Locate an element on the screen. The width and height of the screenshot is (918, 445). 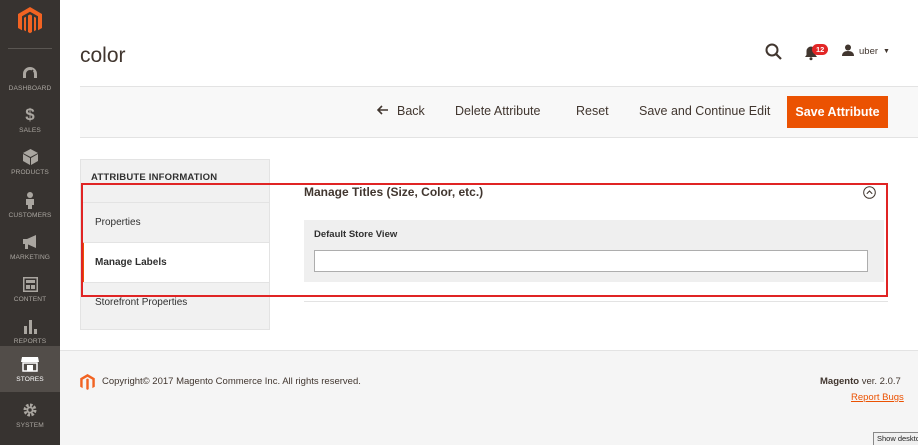
tabs-title: ATTRIBUTE INFORMATION is located at coordinates (154, 177).